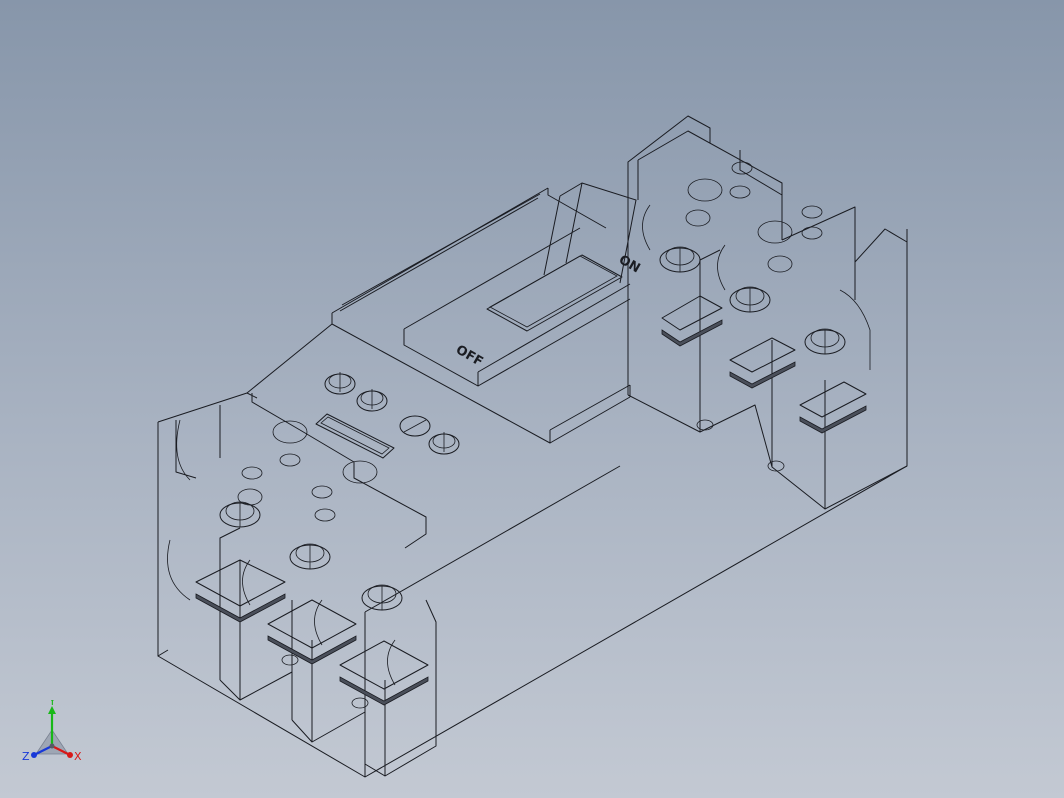 The width and height of the screenshot is (1064, 798). What do you see at coordinates (52, 746) in the screenshot?
I see `triad-origin` at bounding box center [52, 746].